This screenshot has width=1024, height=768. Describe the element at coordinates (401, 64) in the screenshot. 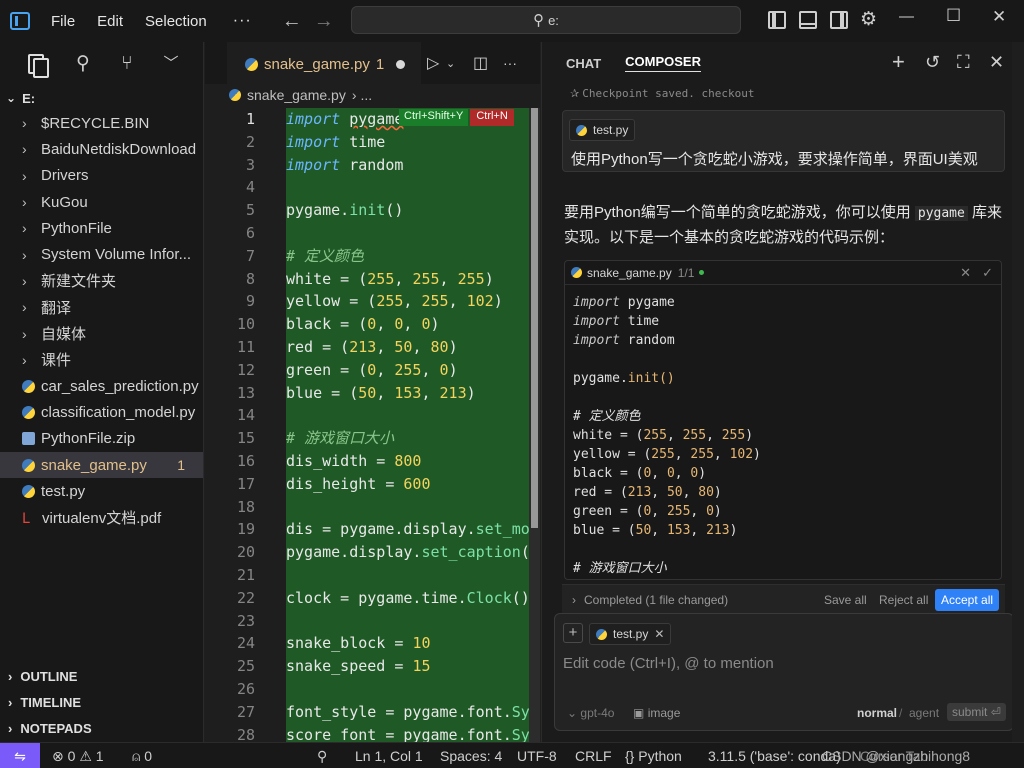

I see `unsaved-dot-icon` at that location.